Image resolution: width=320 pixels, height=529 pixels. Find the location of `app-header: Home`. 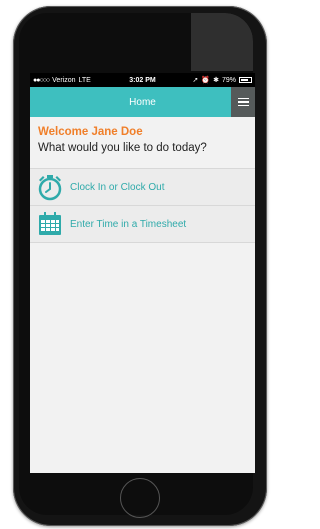

app-header: Home is located at coordinates (142, 102).